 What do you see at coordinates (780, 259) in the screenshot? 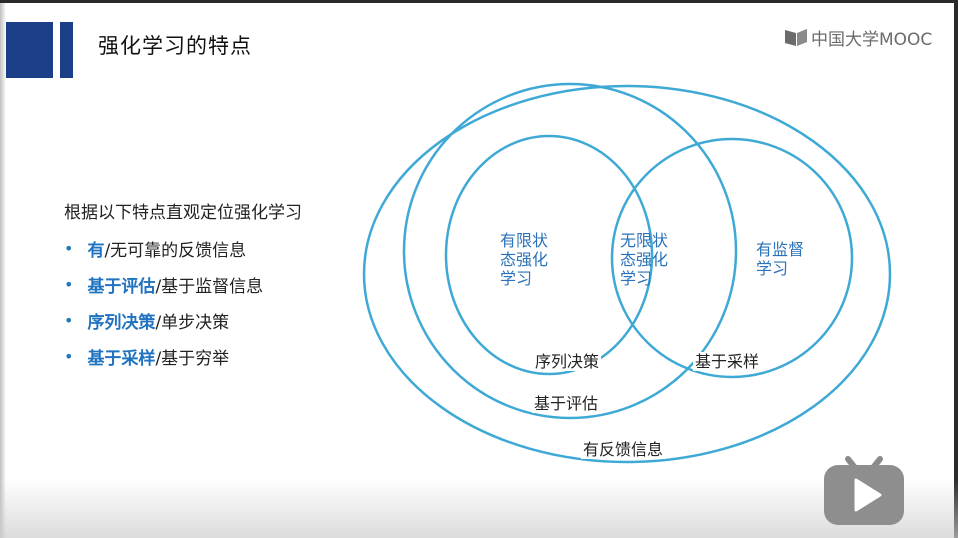
I see `supervised-learning-label: 有监督 学习` at bounding box center [780, 259].